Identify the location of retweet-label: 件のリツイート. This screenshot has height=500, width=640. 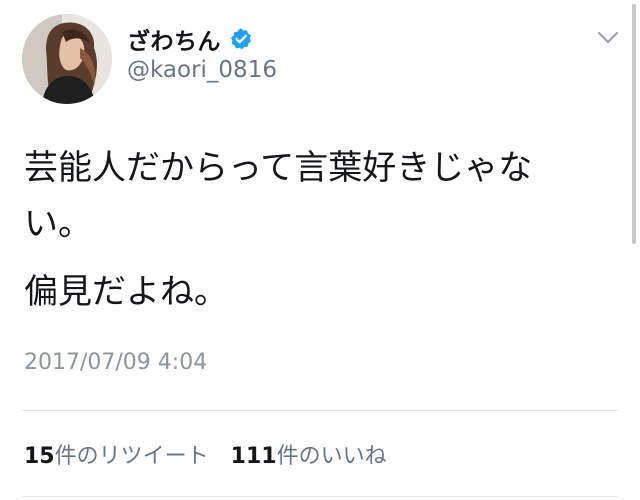
(131, 456).